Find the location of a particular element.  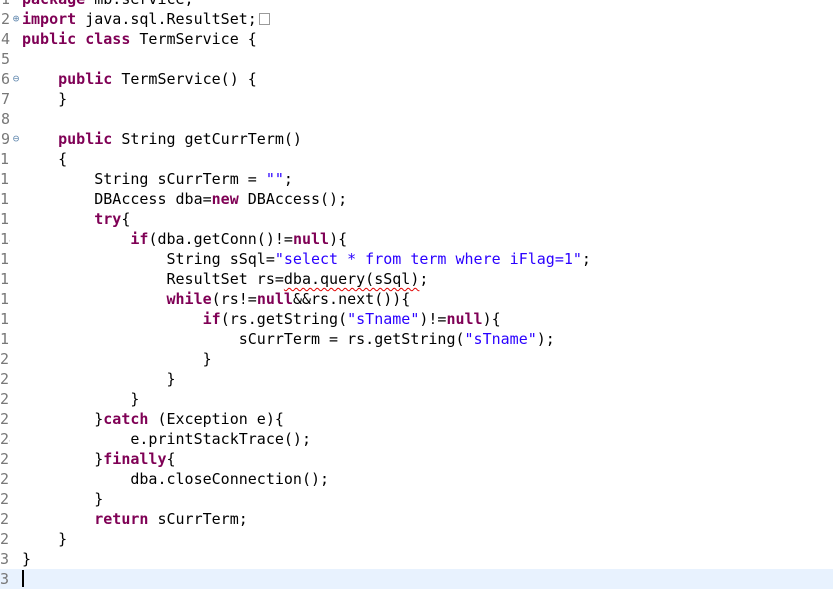

code-line: 5 is located at coordinates (416, 59).